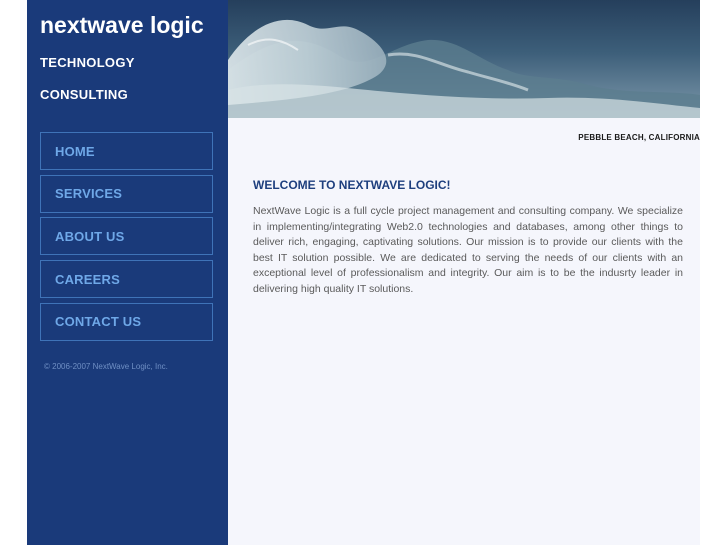 The image size is (727, 545). I want to click on nav-item-contact-us: CONTACT US, so click(126, 321).